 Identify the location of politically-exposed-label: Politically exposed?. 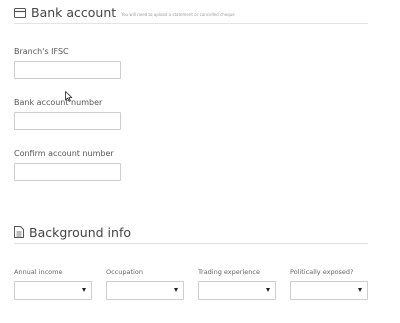
(322, 272).